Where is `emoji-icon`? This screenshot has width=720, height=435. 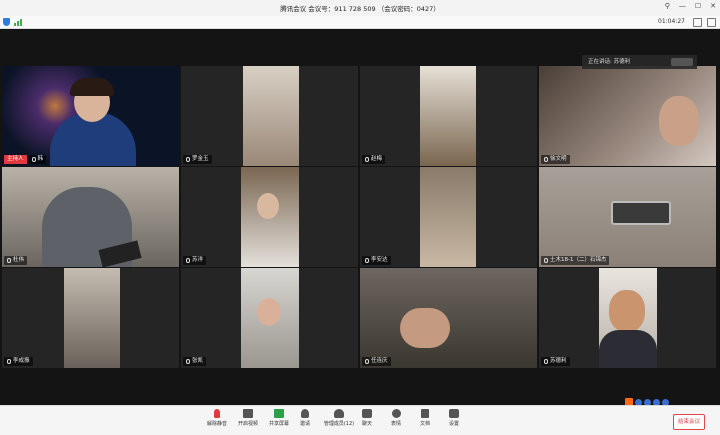
emoji-icon is located at coordinates (396, 413).